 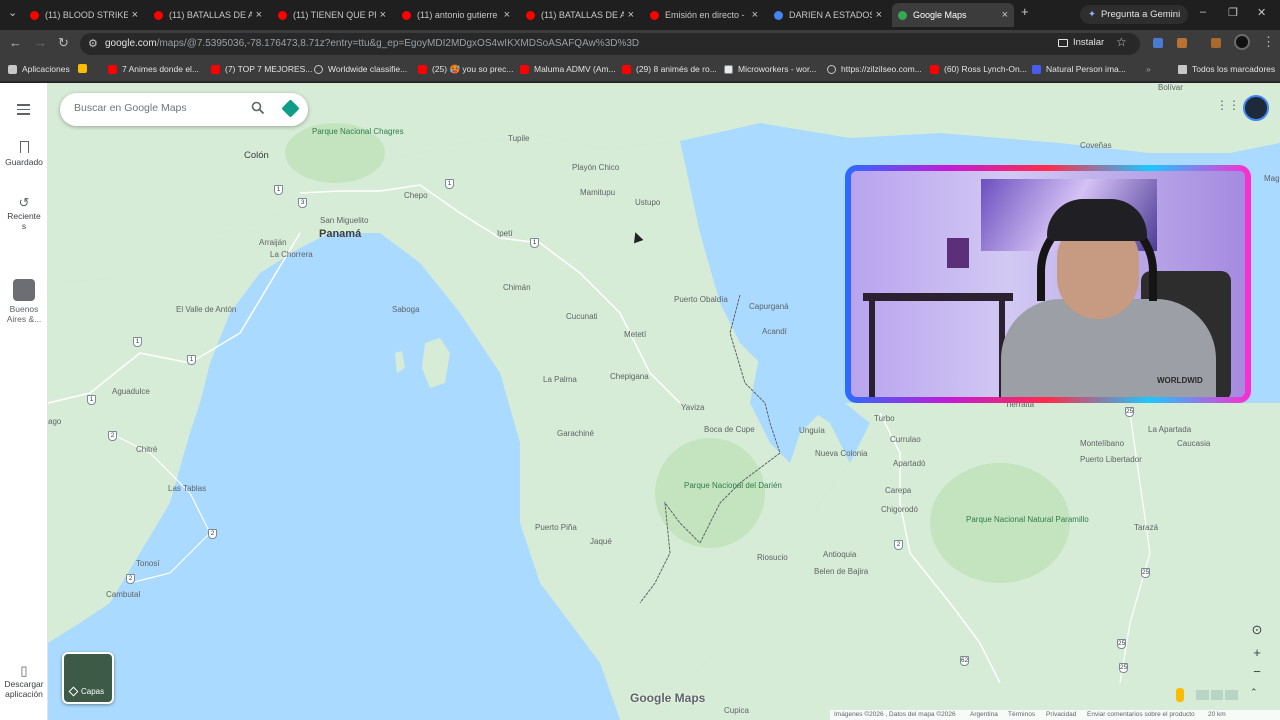 What do you see at coordinates (595, 167) in the screenshot?
I see `place-label: Playón Chico` at bounding box center [595, 167].